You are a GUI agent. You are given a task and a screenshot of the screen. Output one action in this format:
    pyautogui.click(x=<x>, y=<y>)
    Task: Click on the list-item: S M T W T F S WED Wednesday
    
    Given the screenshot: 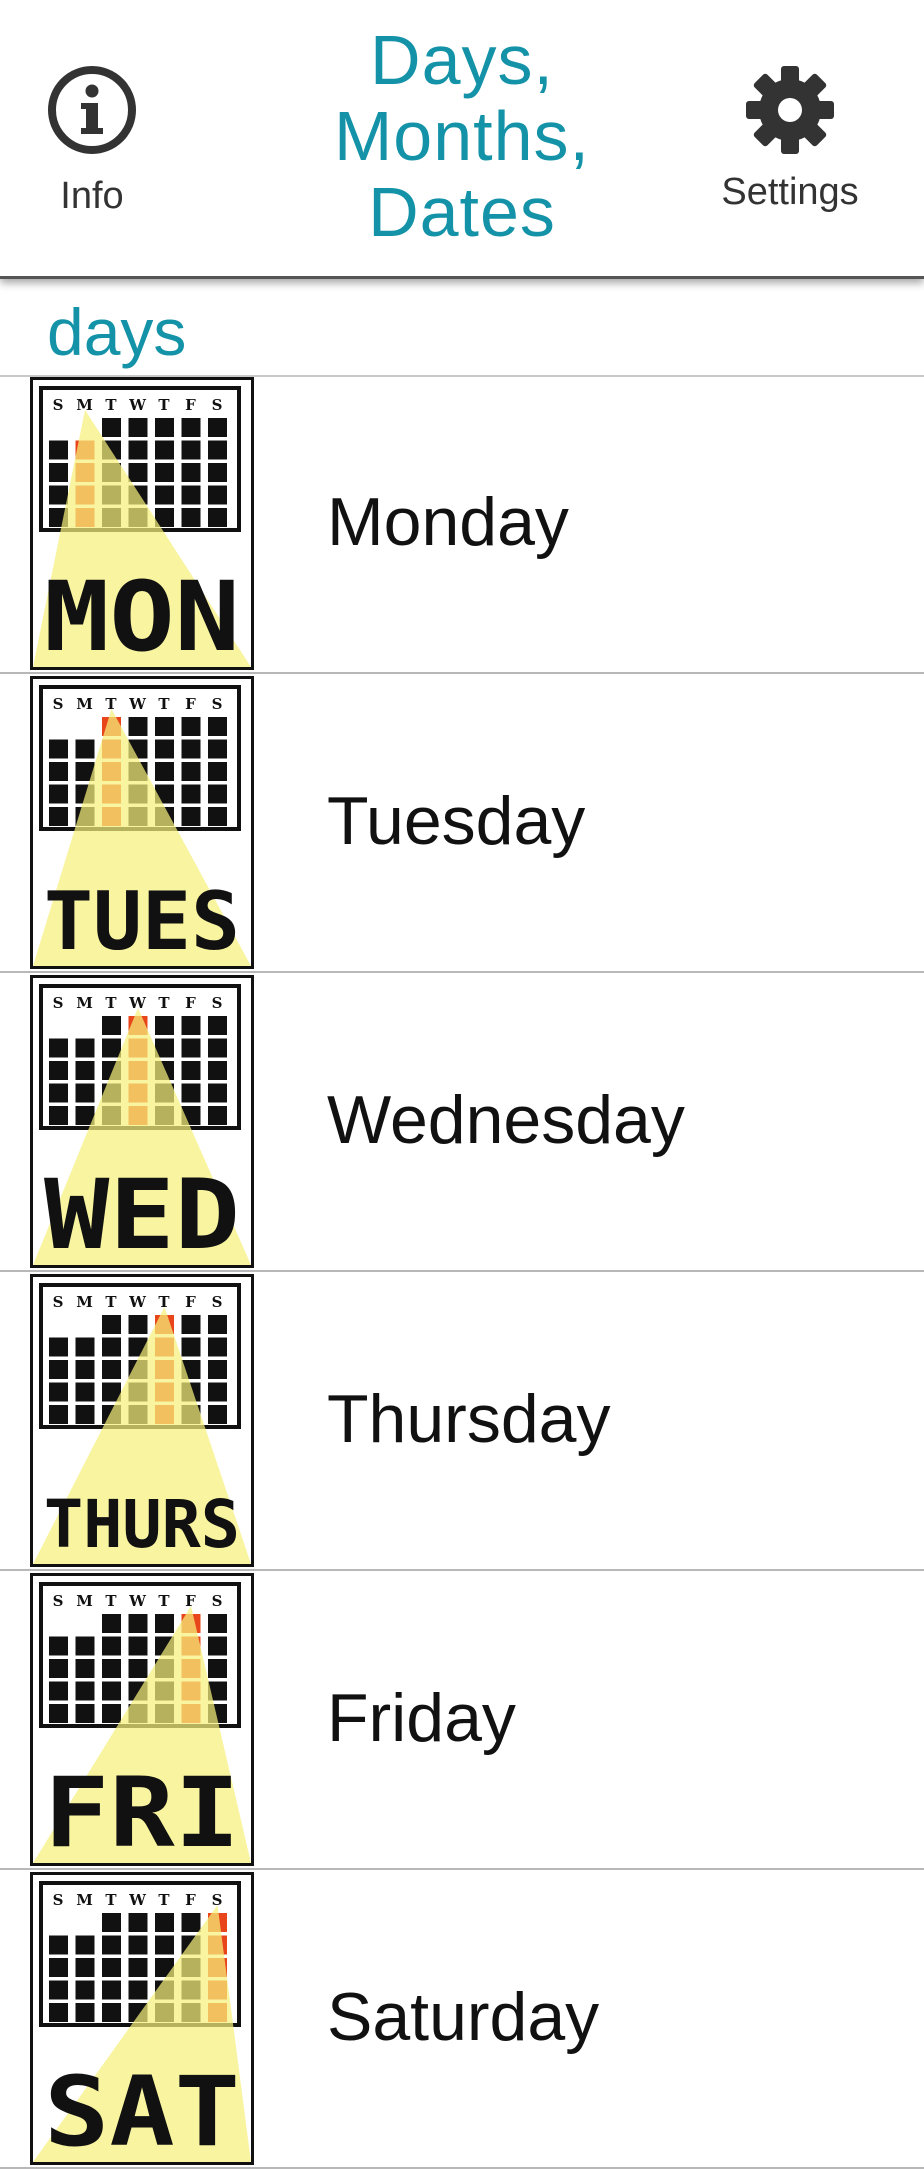 What is the action you would take?
    pyautogui.click(x=462, y=1122)
    